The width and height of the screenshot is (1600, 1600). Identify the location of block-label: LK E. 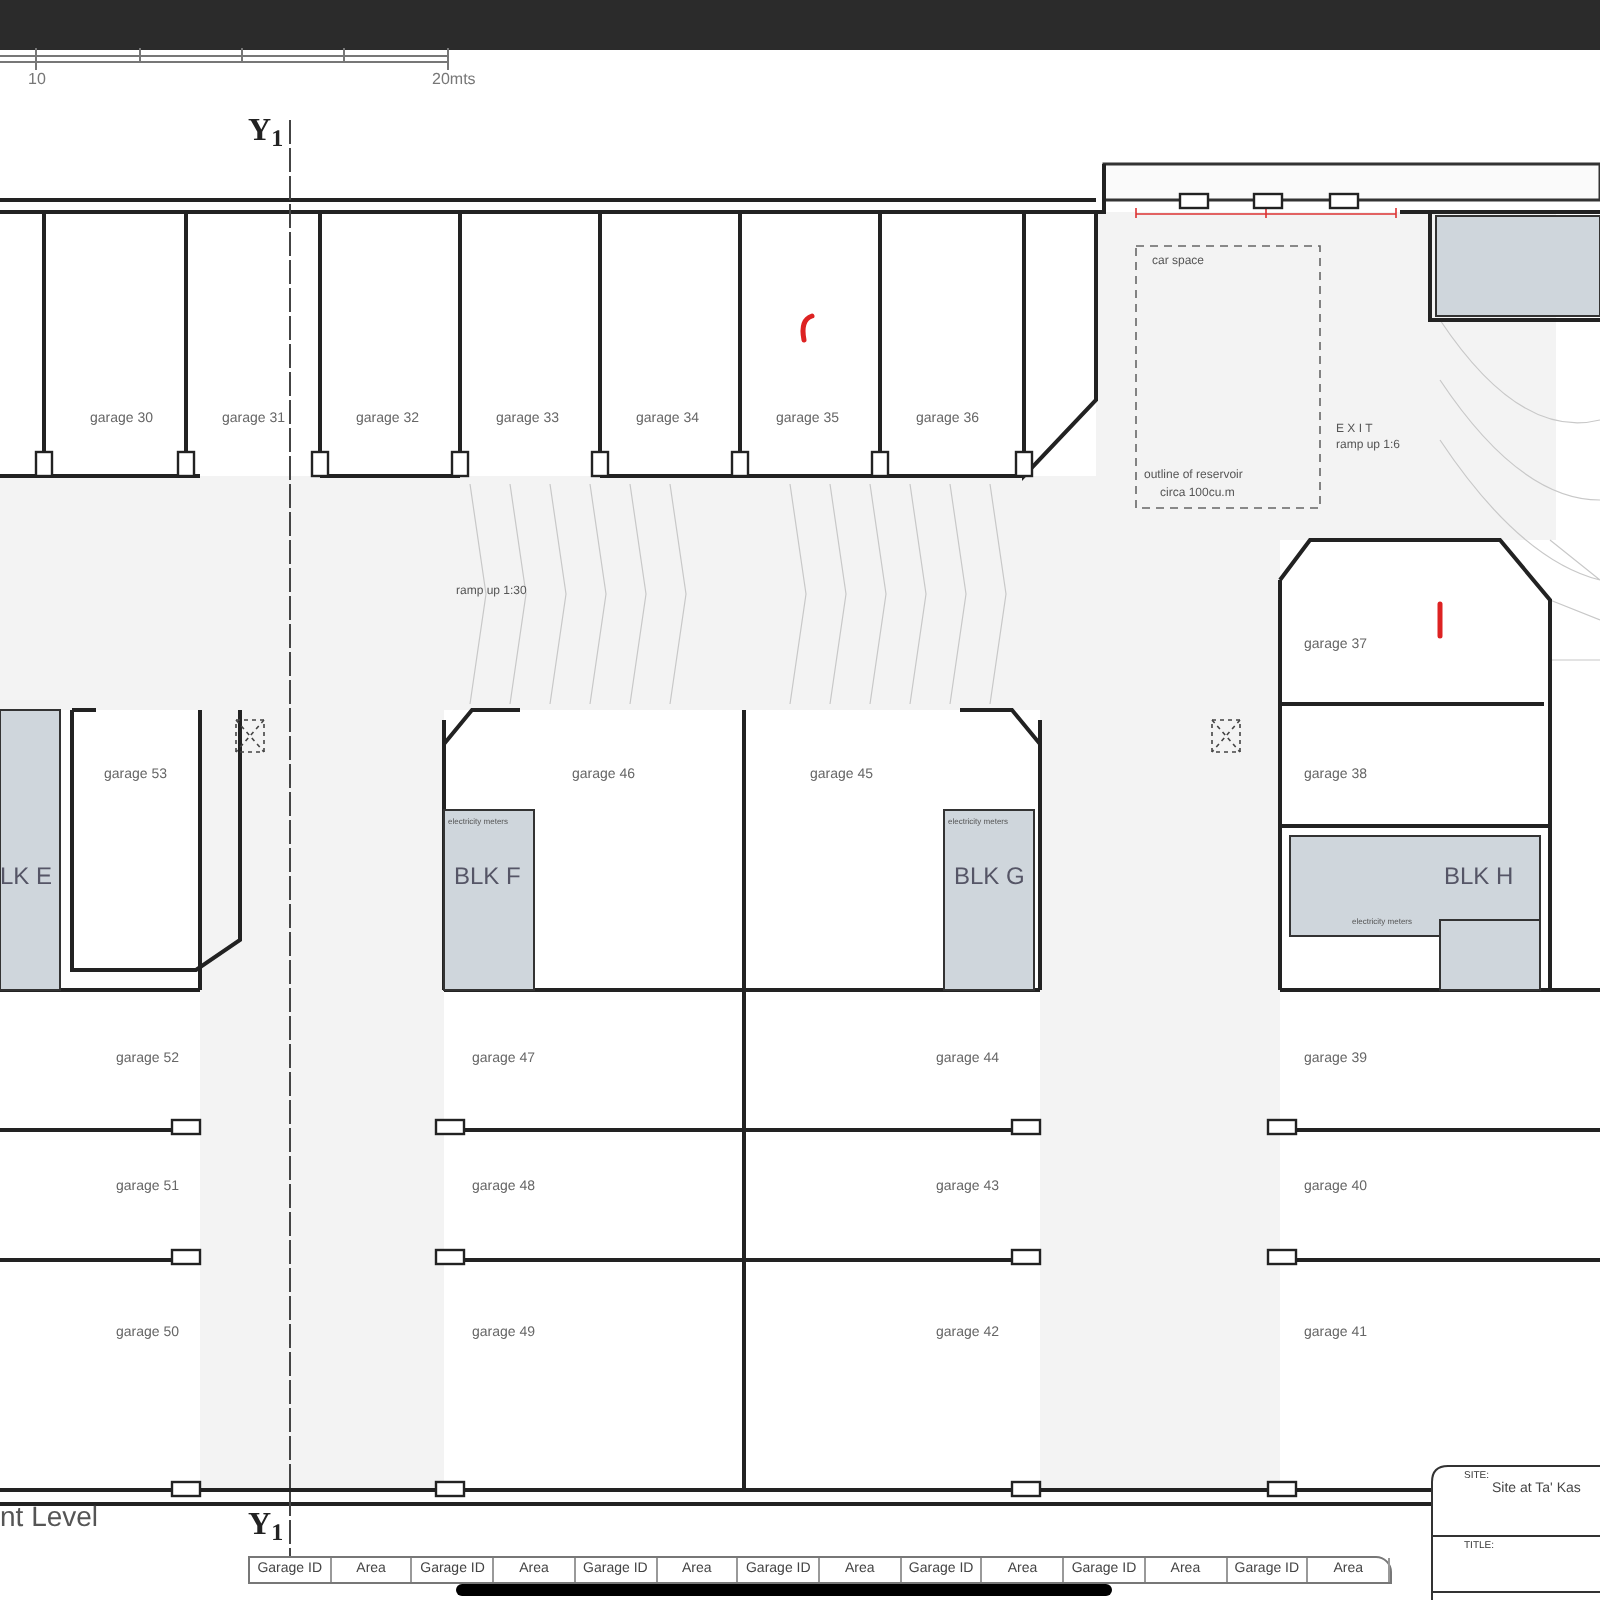
(26, 876).